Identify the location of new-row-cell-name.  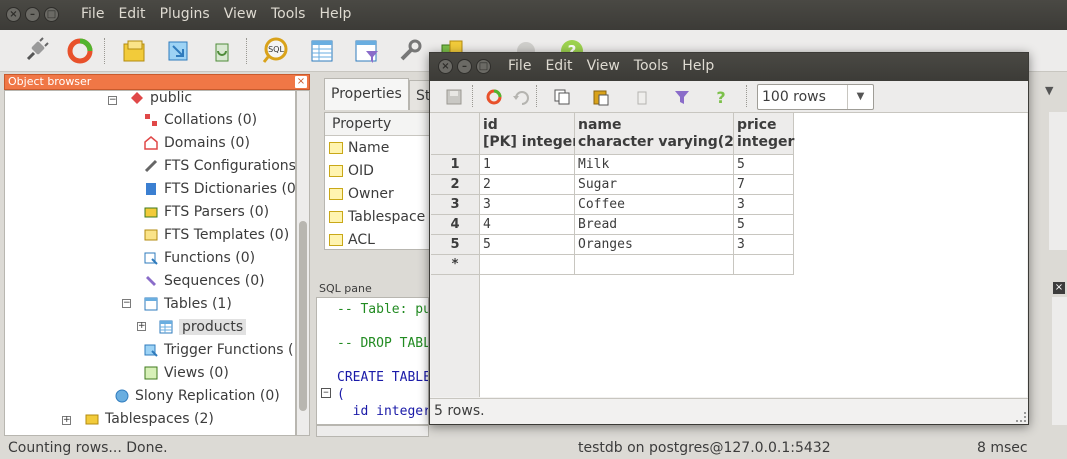
(654, 265).